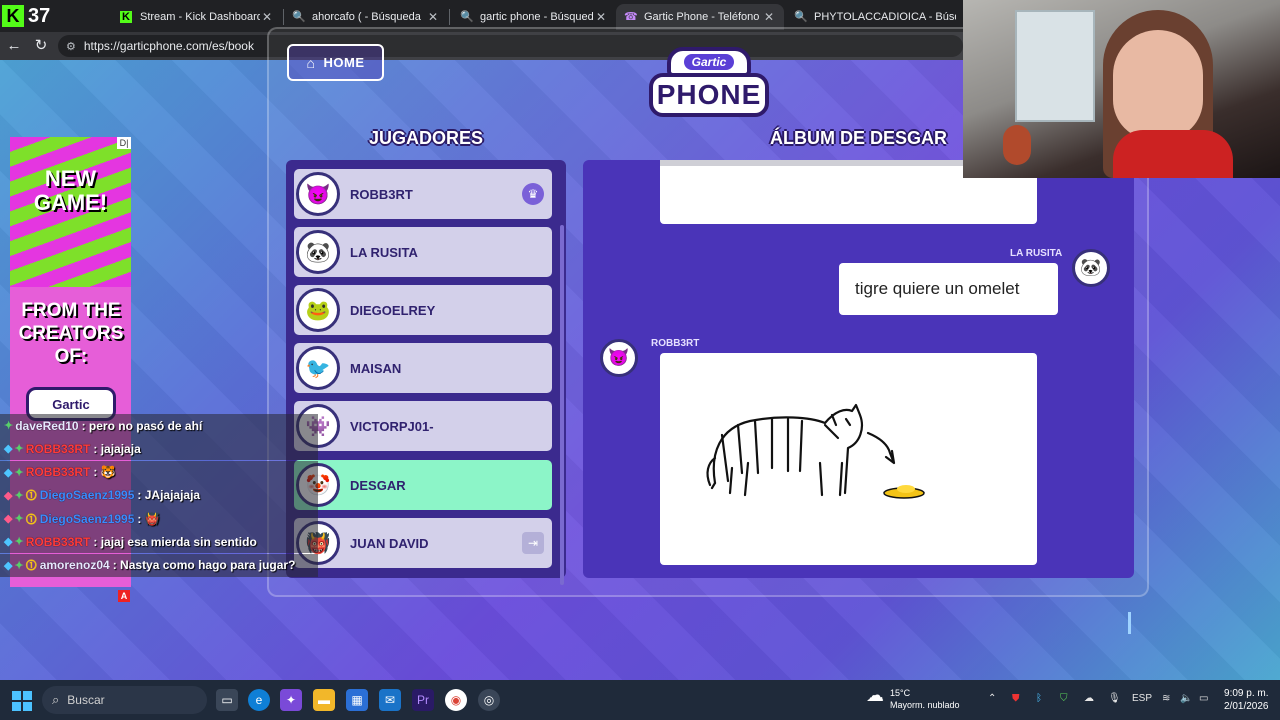  I want to click on edge-icon: e, so click(259, 700).